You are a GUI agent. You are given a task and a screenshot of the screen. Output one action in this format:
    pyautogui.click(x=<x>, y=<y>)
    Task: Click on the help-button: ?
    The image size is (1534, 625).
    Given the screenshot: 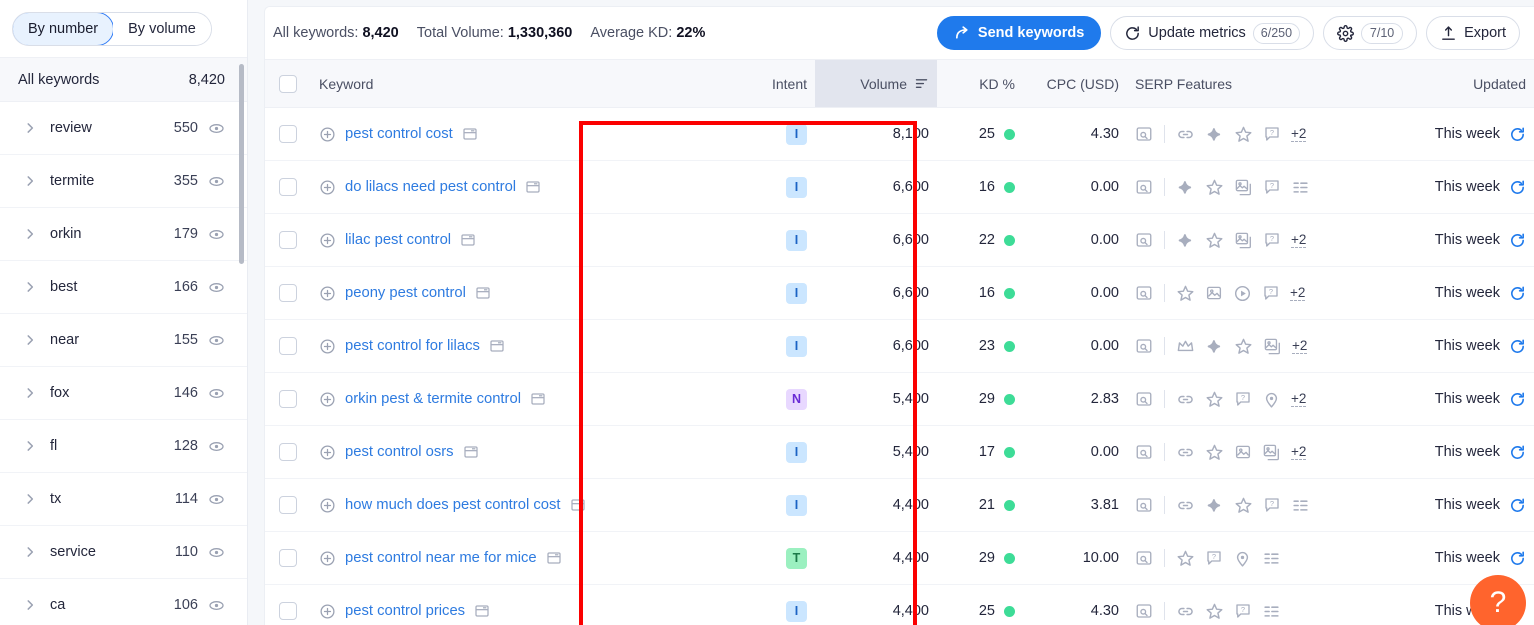 What is the action you would take?
    pyautogui.click(x=1498, y=600)
    